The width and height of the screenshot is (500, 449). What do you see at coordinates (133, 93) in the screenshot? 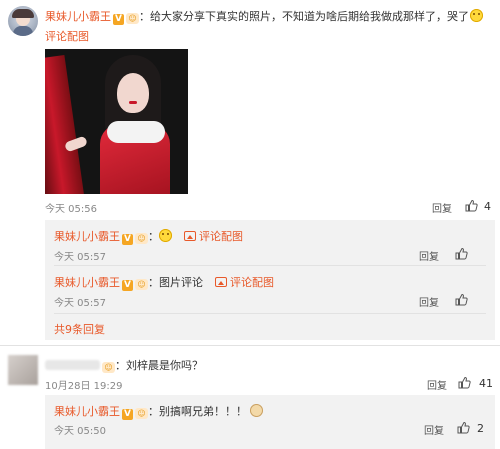
I see `face-shape` at bounding box center [133, 93].